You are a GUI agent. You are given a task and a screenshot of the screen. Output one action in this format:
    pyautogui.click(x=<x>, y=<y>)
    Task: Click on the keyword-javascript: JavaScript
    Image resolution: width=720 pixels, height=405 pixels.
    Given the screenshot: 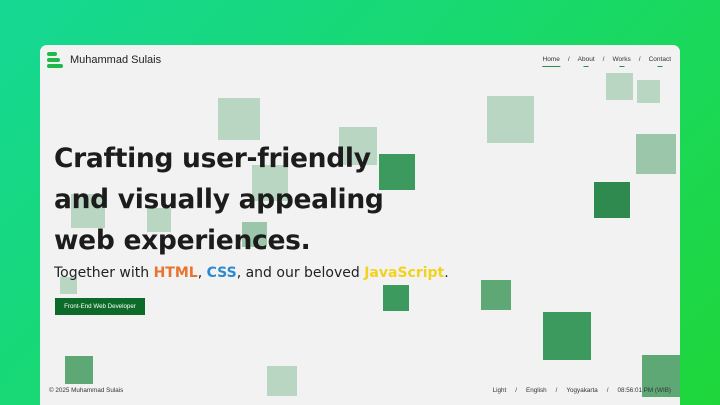 What is the action you would take?
    pyautogui.click(x=404, y=273)
    